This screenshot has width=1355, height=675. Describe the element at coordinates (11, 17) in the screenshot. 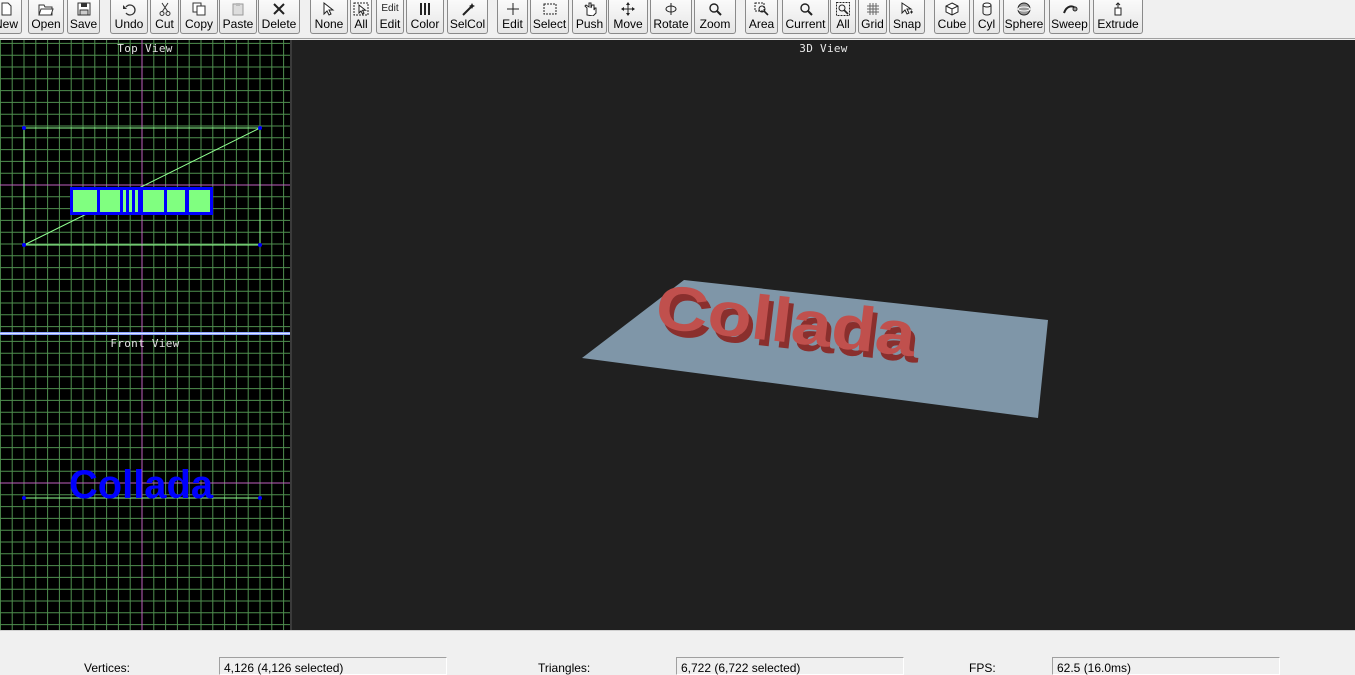

I see `toolbar-button-new: New` at that location.